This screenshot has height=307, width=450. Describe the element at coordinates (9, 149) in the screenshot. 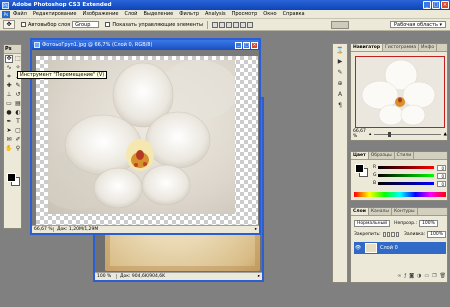

I see `hand-tool-icon: ✋` at that location.